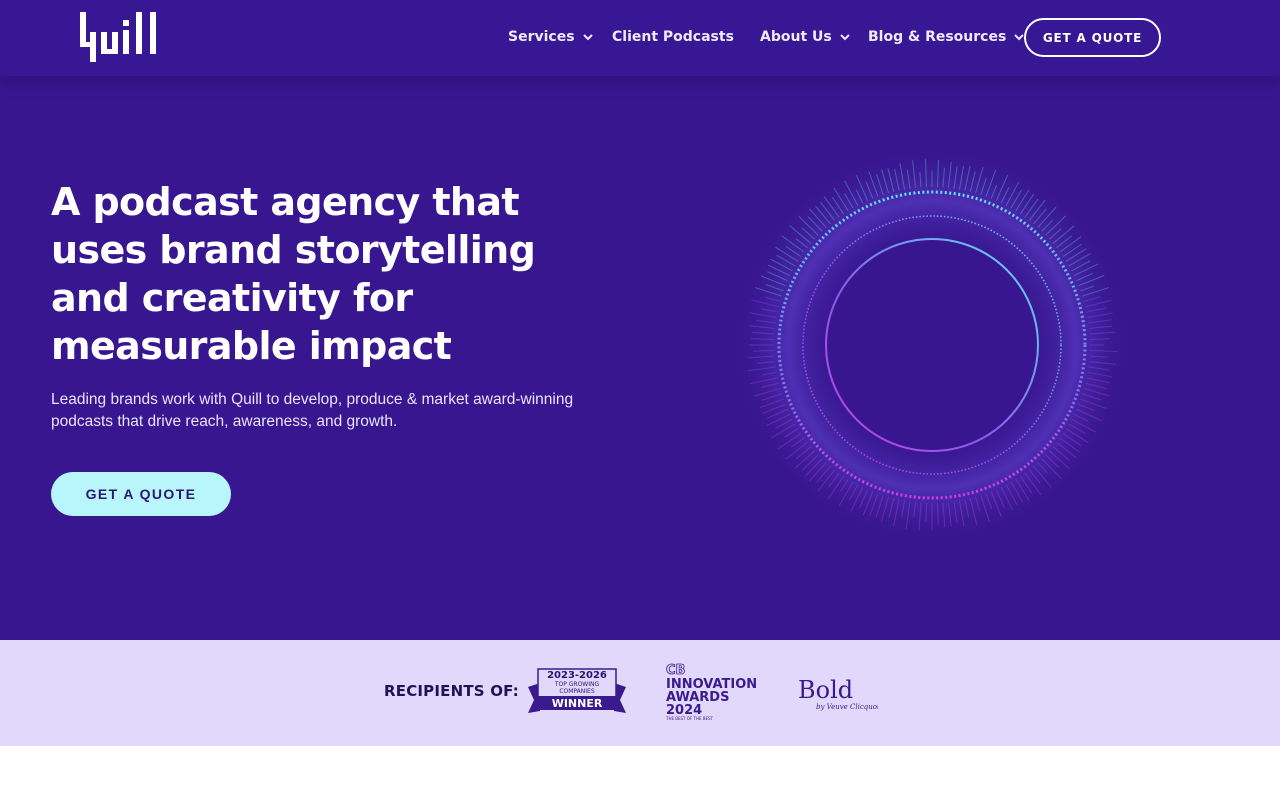 Image resolution: width=1280 pixels, height=800 pixels. Describe the element at coordinates (640, 693) in the screenshot. I see `awards-strip` at that location.